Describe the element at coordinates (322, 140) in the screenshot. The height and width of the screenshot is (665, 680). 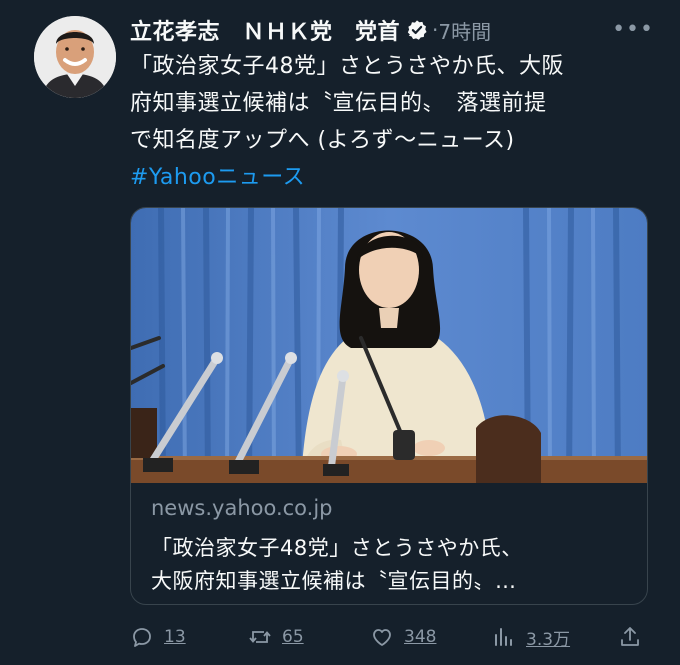
I see `tweet-text-line: で知名度アップへ (よろず〜ニュース)` at that location.